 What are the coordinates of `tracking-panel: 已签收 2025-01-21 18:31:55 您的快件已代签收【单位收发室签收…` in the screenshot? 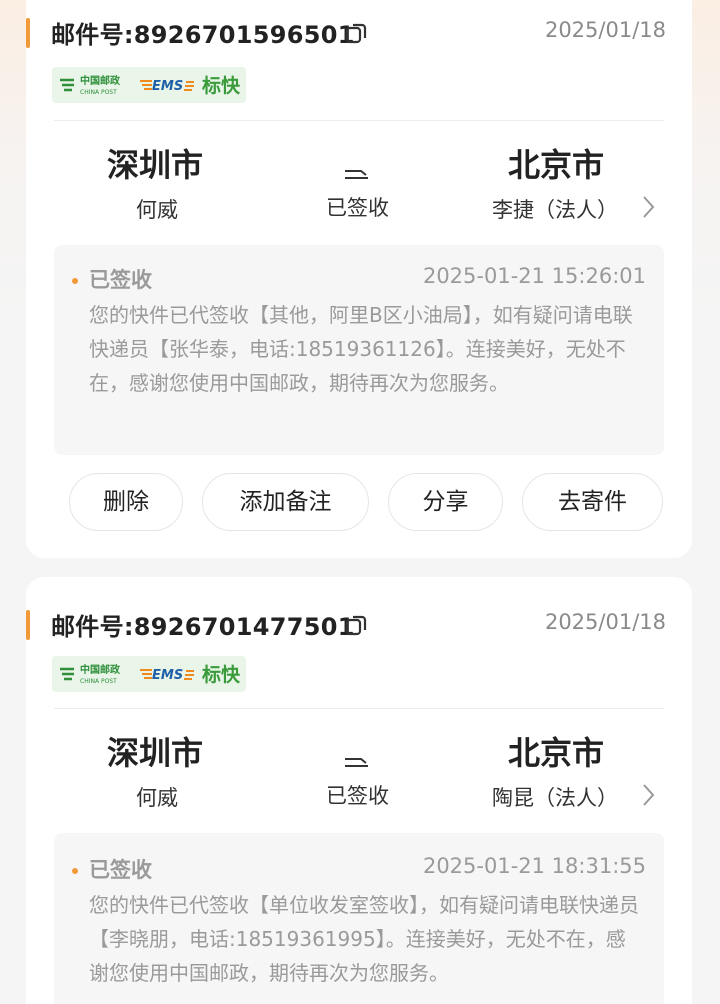 It's located at (359, 918).